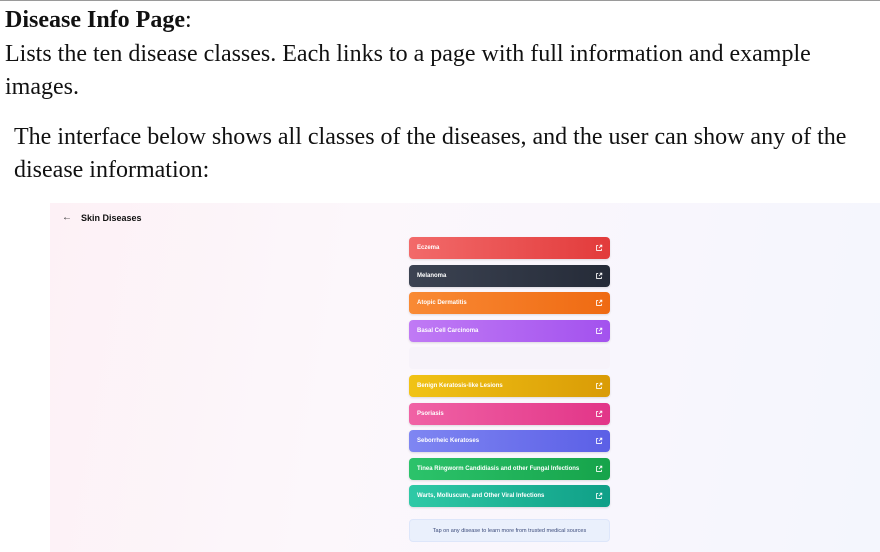 The width and height of the screenshot is (880, 552). What do you see at coordinates (460, 386) in the screenshot?
I see `disease-item-label: Benign Keratosis-like Lesions` at bounding box center [460, 386].